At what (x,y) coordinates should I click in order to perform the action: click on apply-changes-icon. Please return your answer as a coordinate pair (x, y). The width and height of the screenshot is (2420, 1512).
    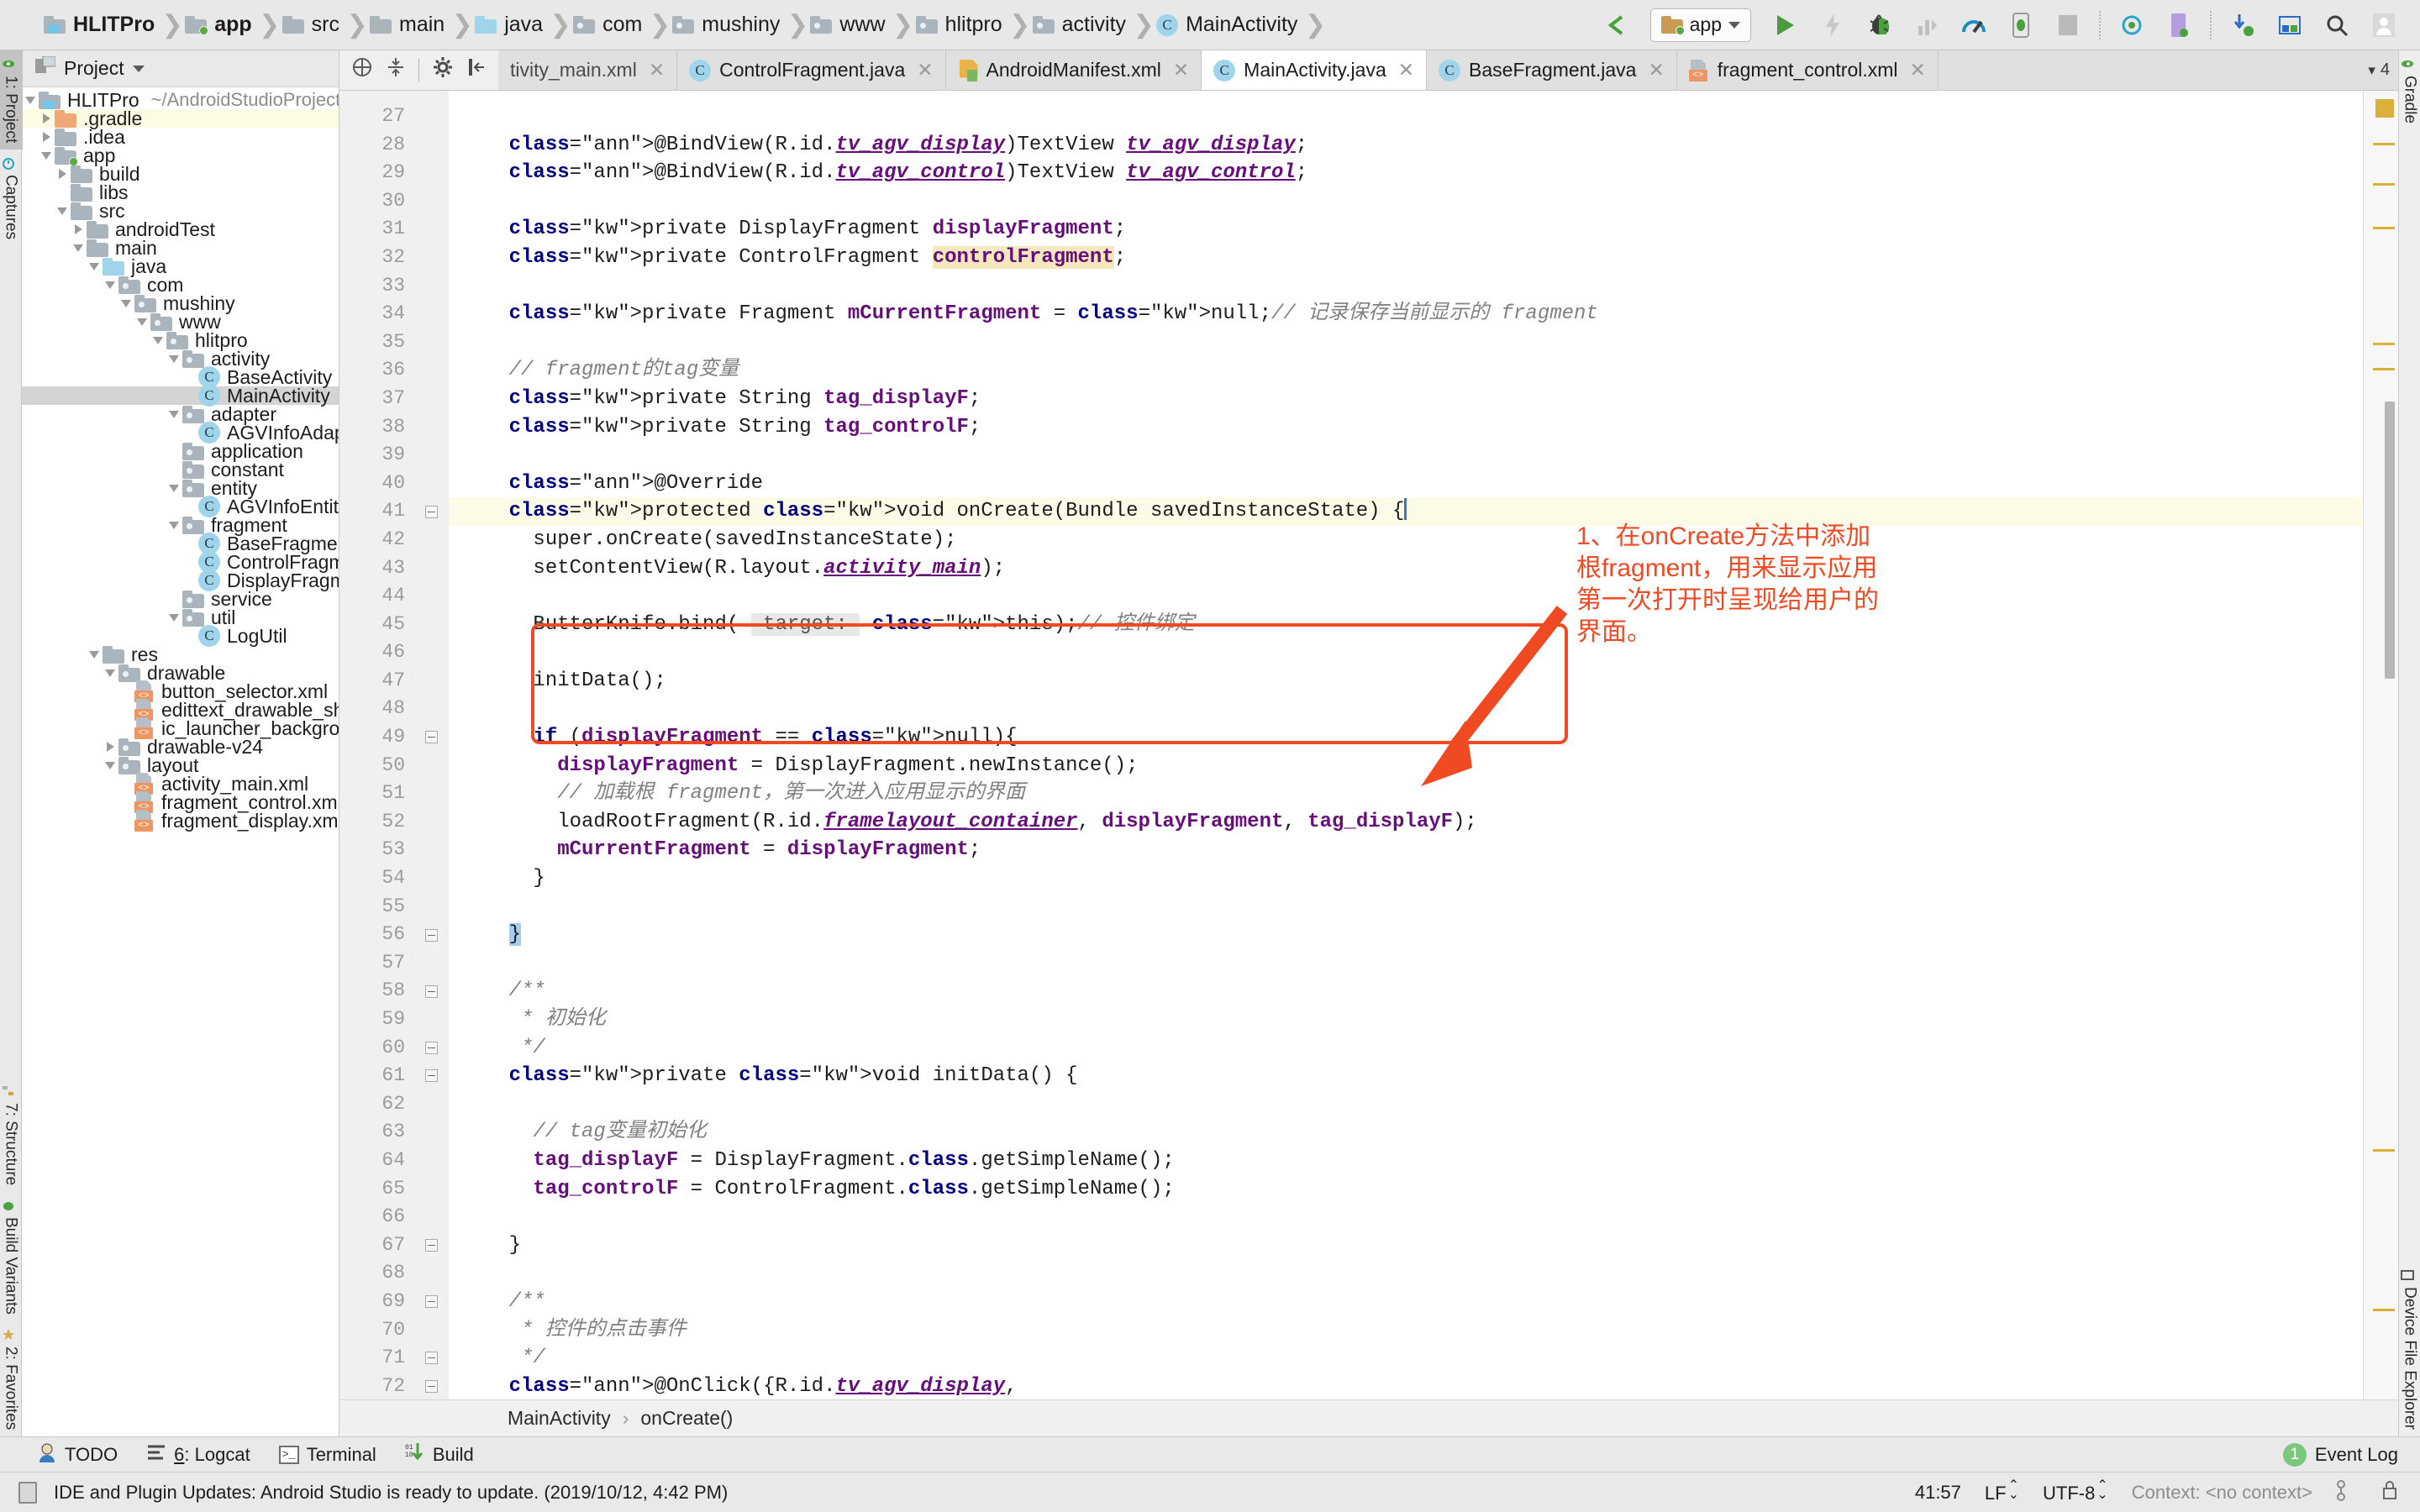
    Looking at the image, I should click on (1833, 25).